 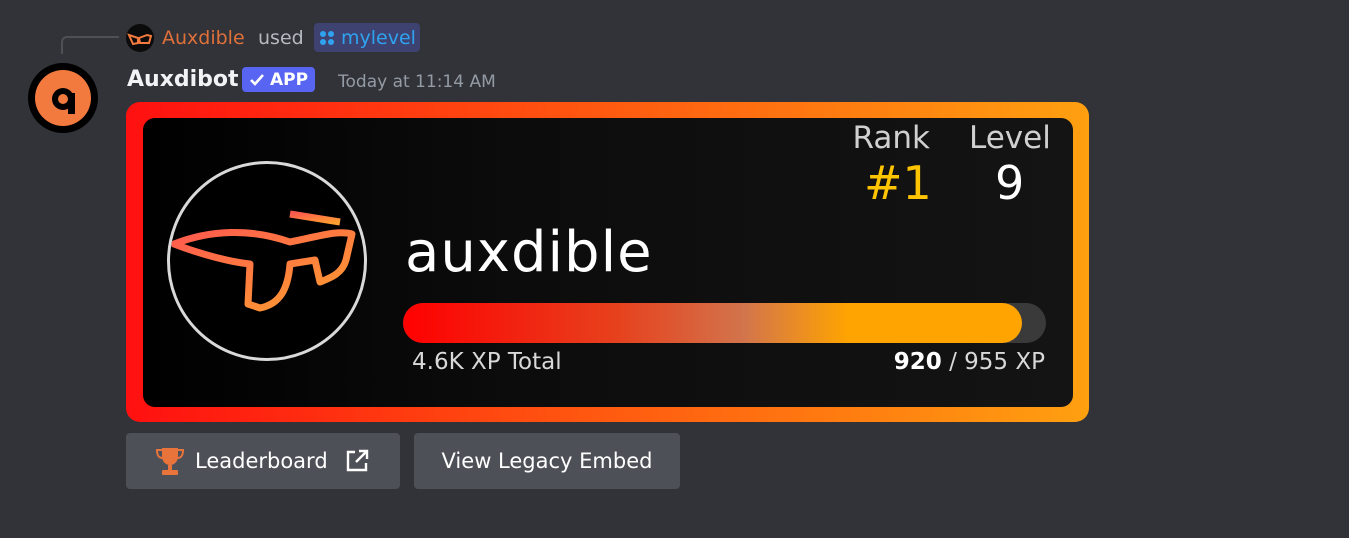 I want to click on command-name: mylevel, so click(x=378, y=37).